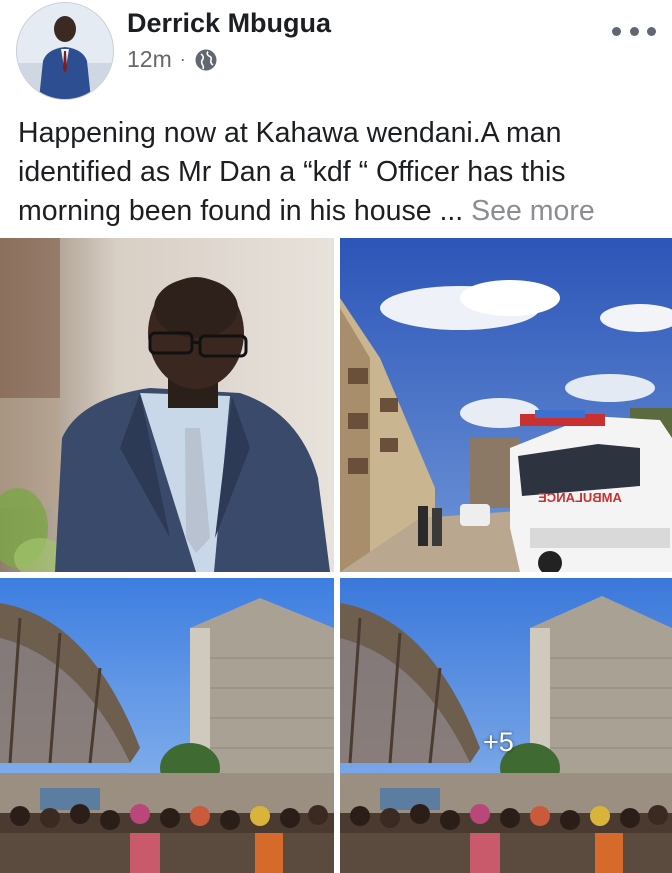 This screenshot has width=672, height=873. What do you see at coordinates (336, 54) in the screenshot?
I see `post-header: Derrick Mbugua 12m ·` at bounding box center [336, 54].